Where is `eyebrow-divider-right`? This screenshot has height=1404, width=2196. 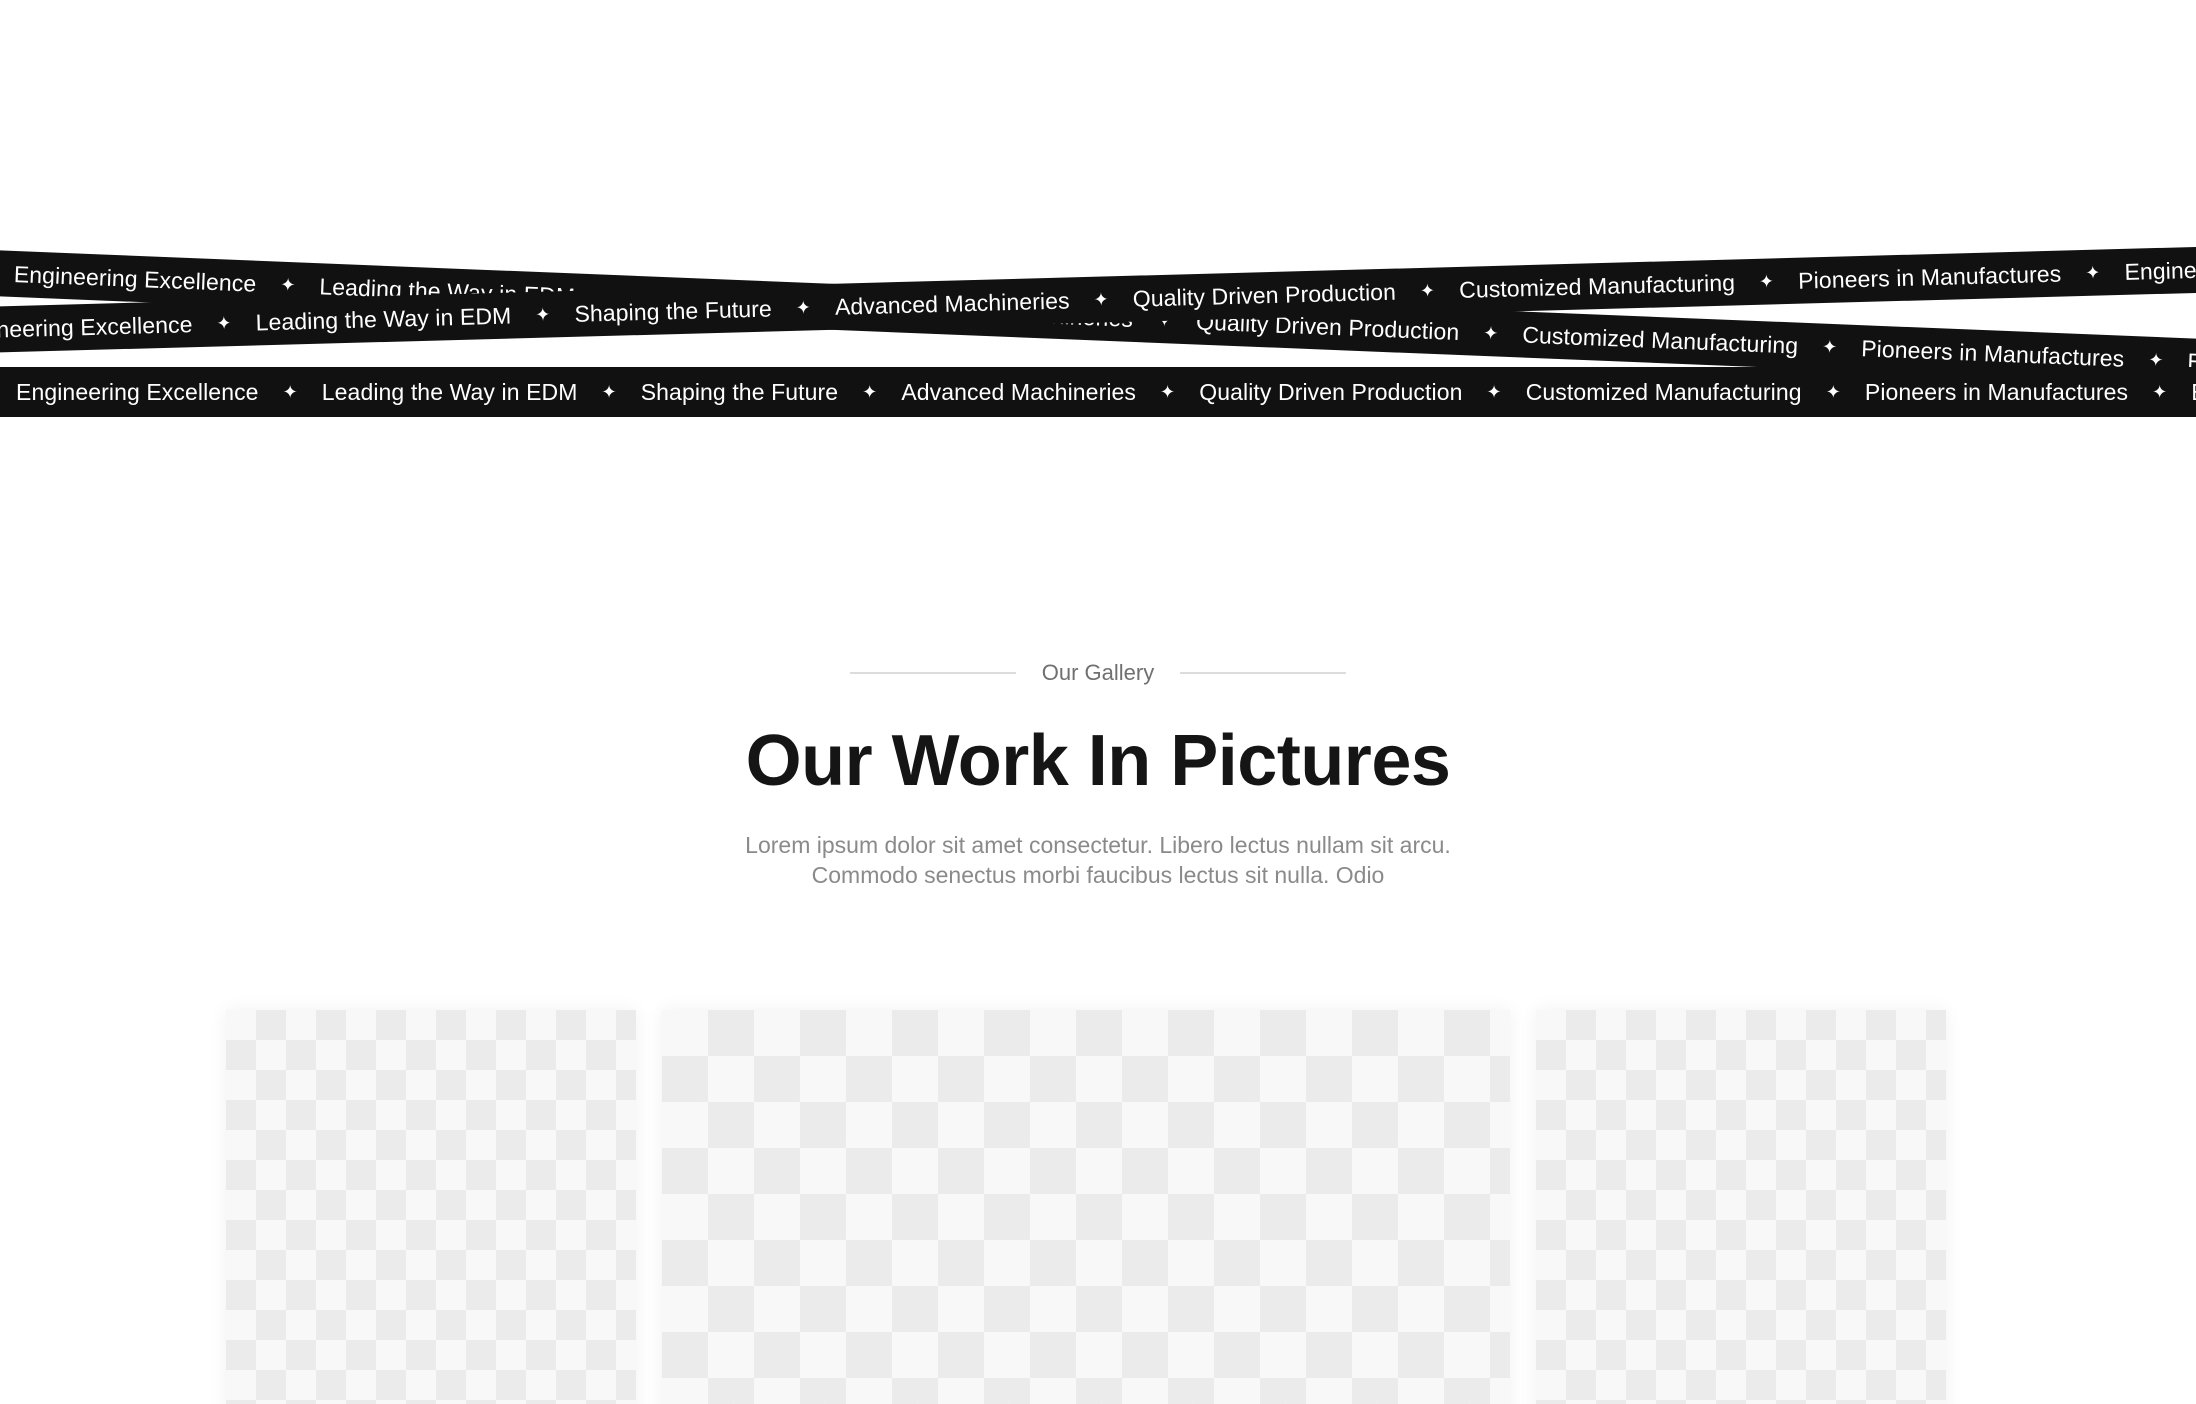 eyebrow-divider-right is located at coordinates (1263, 673).